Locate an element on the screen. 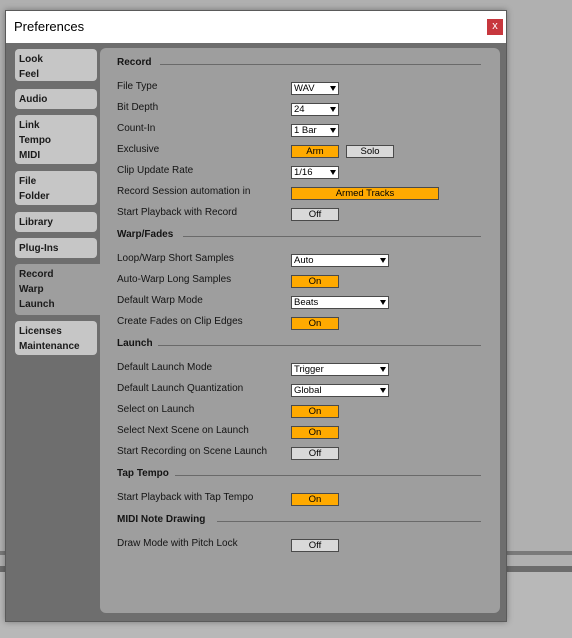 The image size is (572, 638). clip-update-rate-dropdown: 1/16 is located at coordinates (315, 172).